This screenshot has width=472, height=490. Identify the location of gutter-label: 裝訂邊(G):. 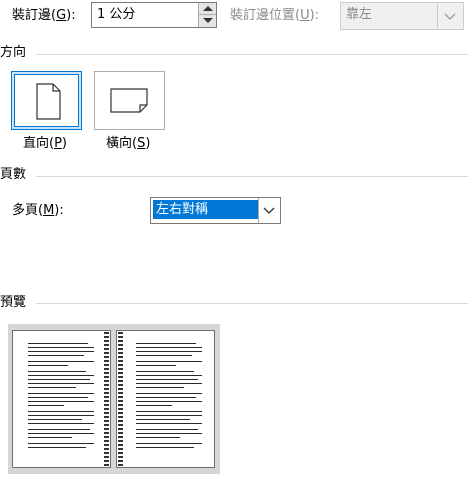
(44, 16).